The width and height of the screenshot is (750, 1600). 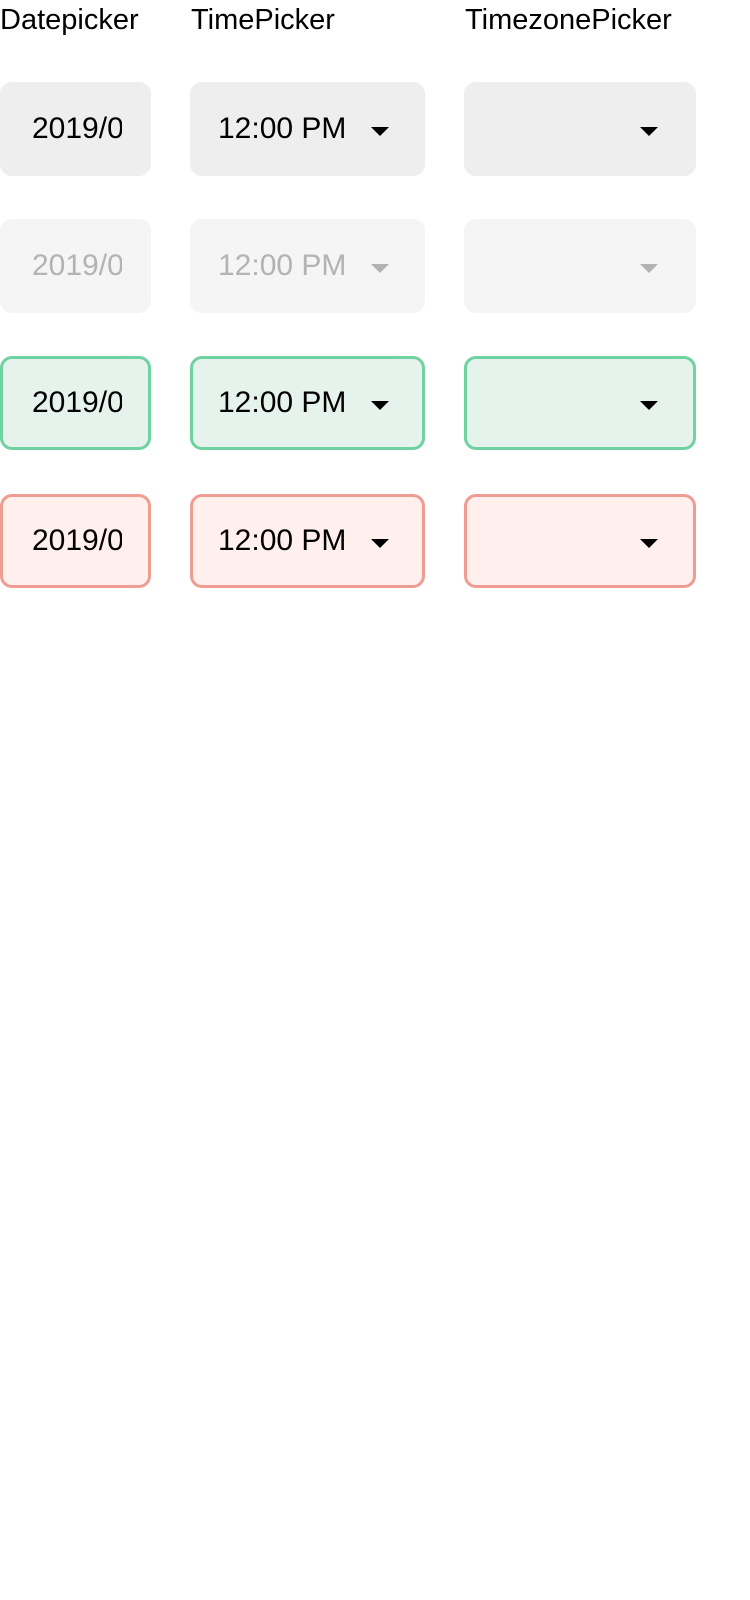 I want to click on timepicker-default: 12:00 PM, so click(x=307, y=129).